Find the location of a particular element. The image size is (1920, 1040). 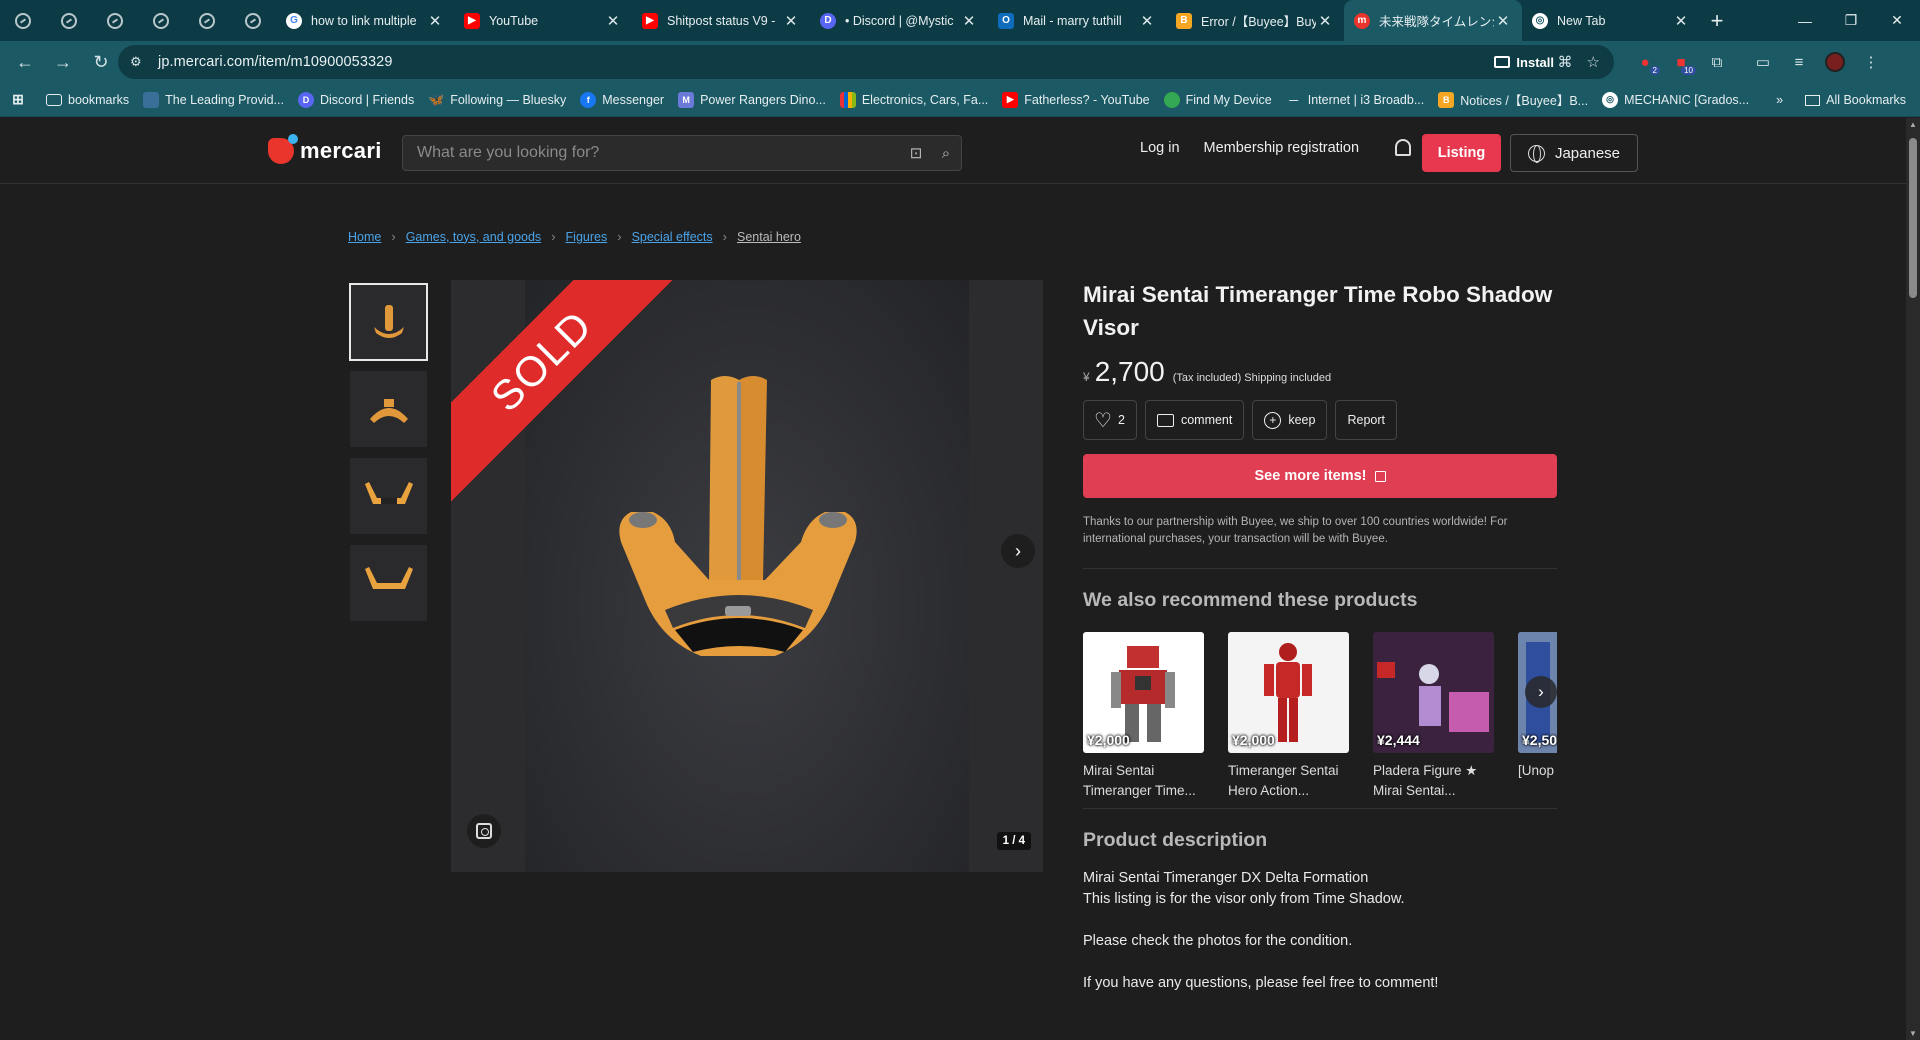

recommend-item: ¥2,50 [Unop Senta is located at coordinates (1537, 720).